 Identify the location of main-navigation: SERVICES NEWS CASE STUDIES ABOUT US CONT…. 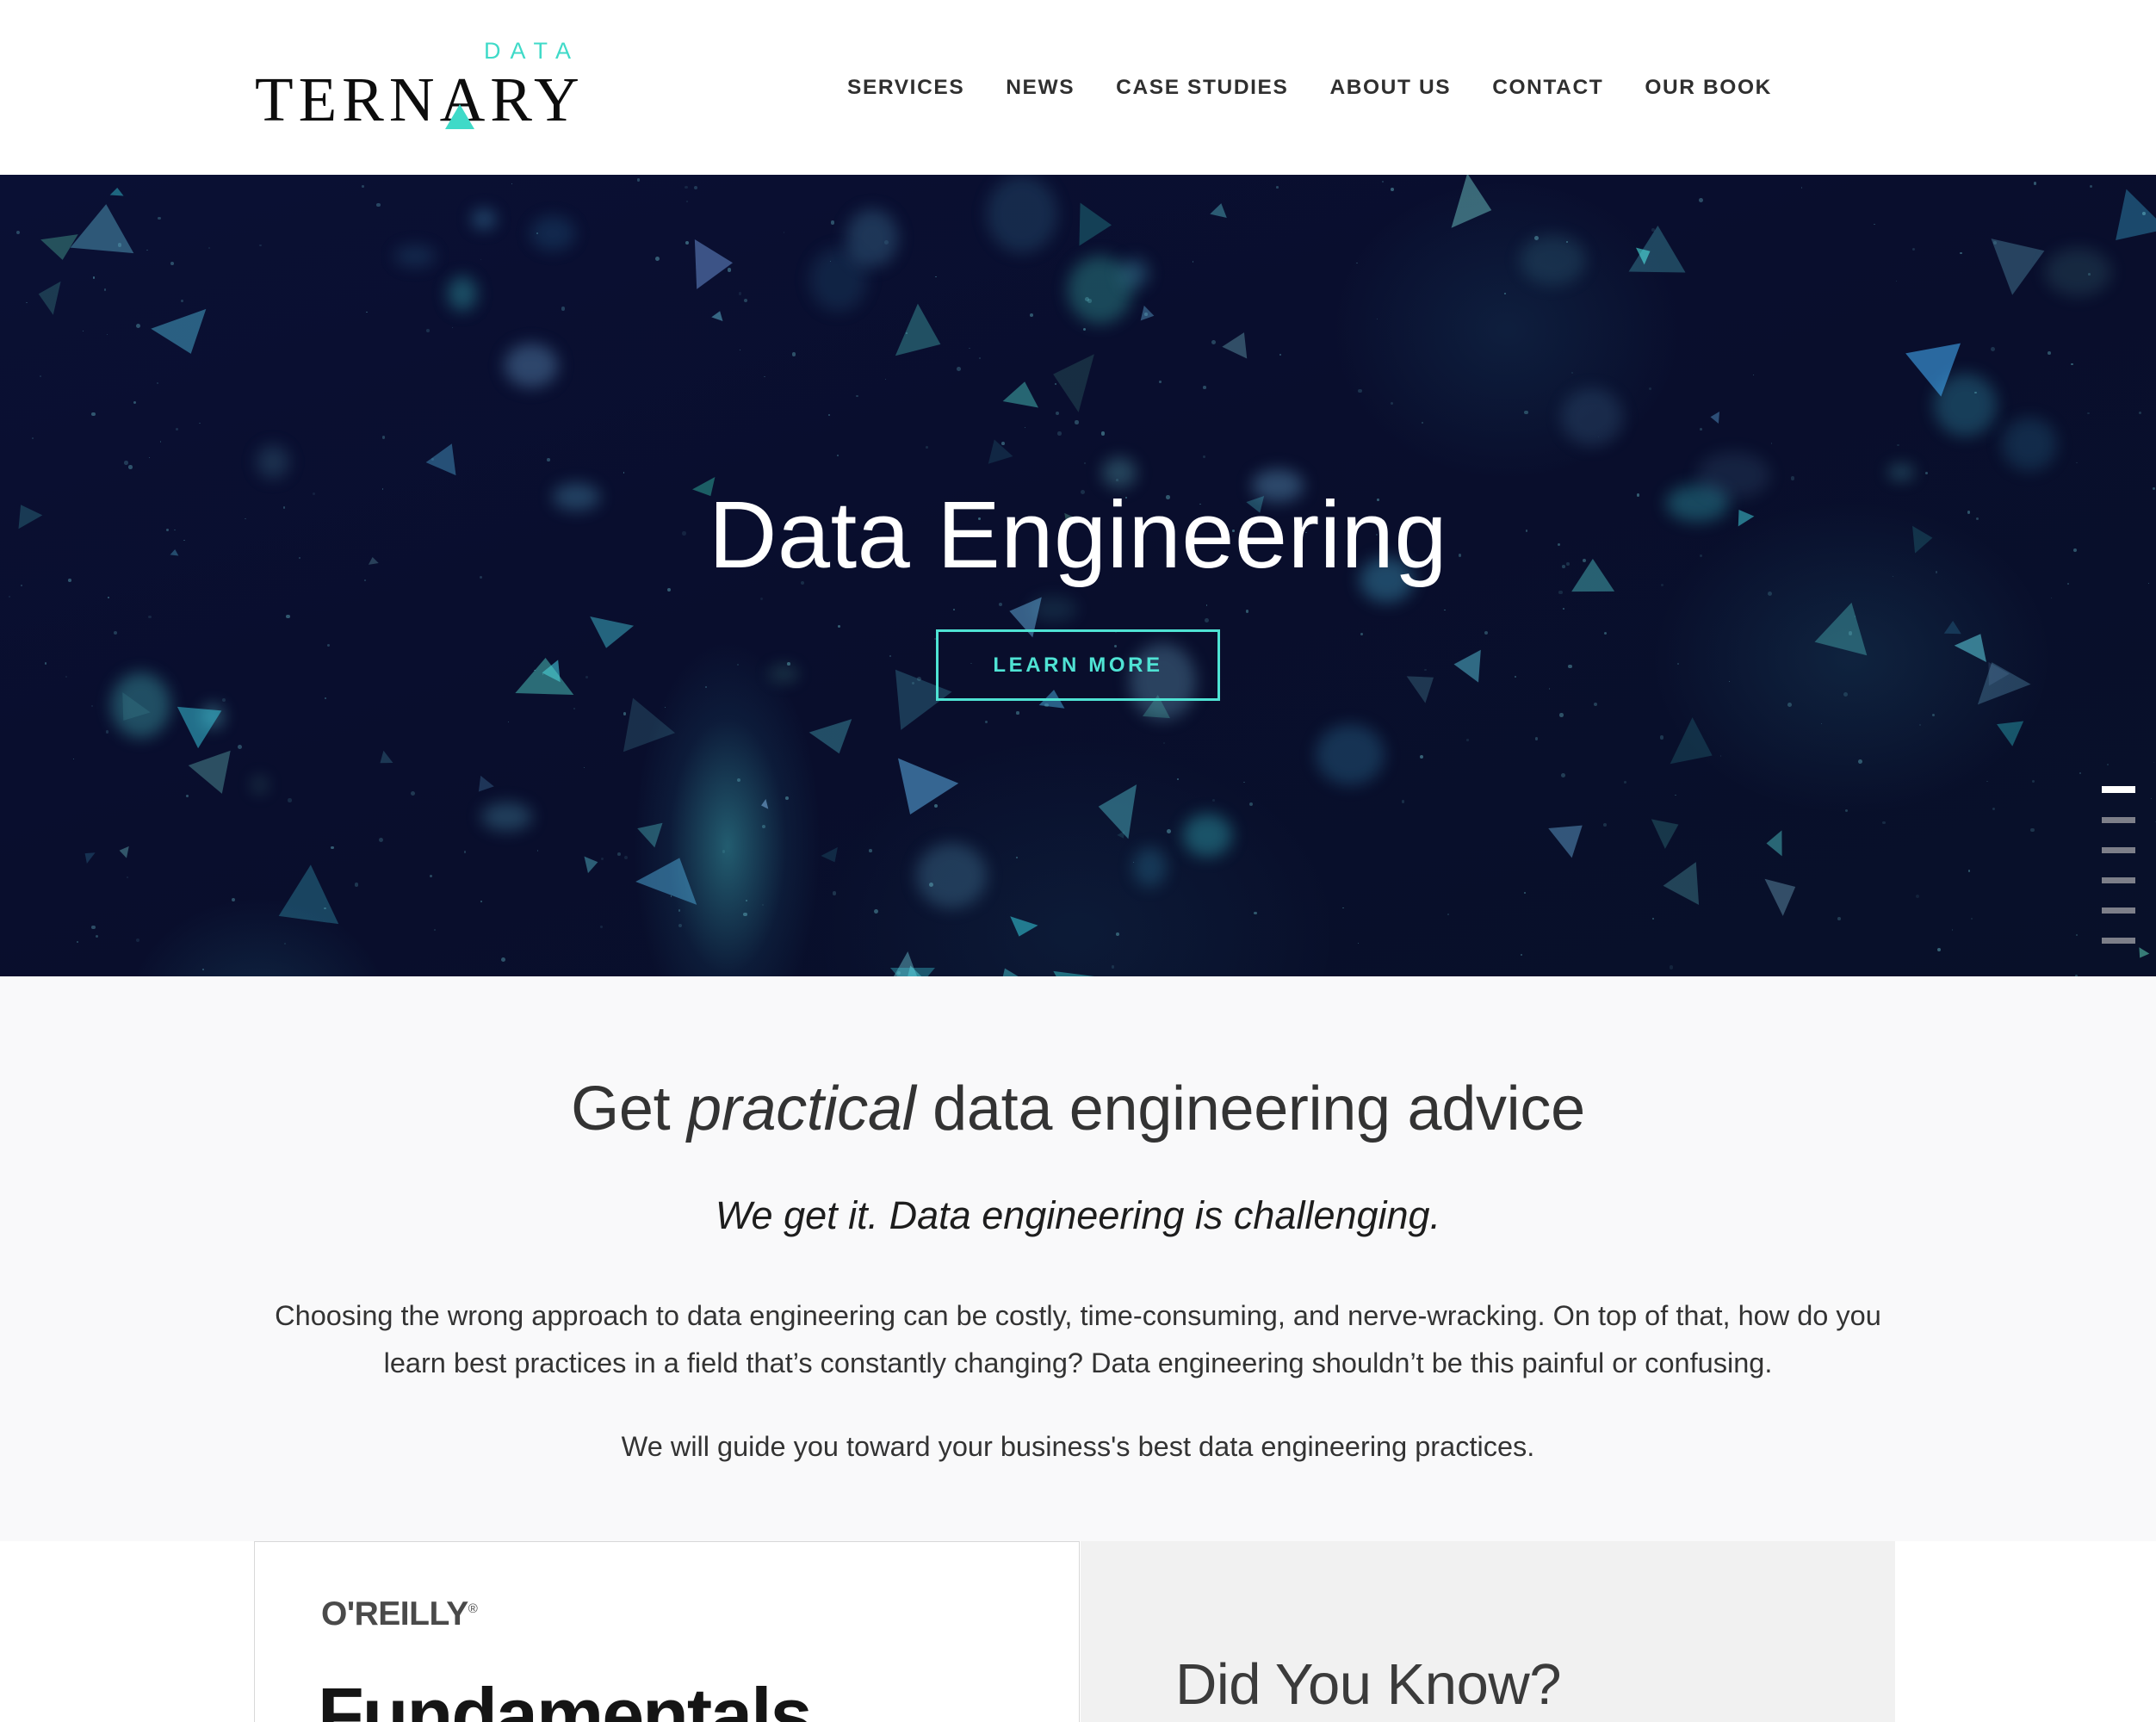
(1310, 88).